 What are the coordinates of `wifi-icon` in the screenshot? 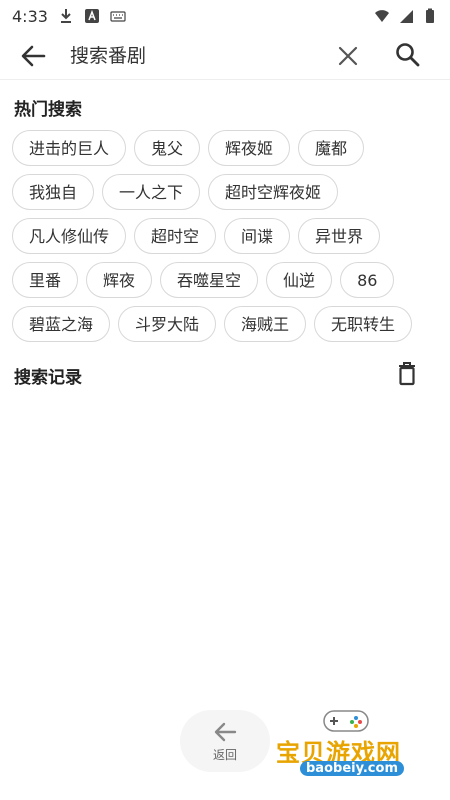 It's located at (382, 16).